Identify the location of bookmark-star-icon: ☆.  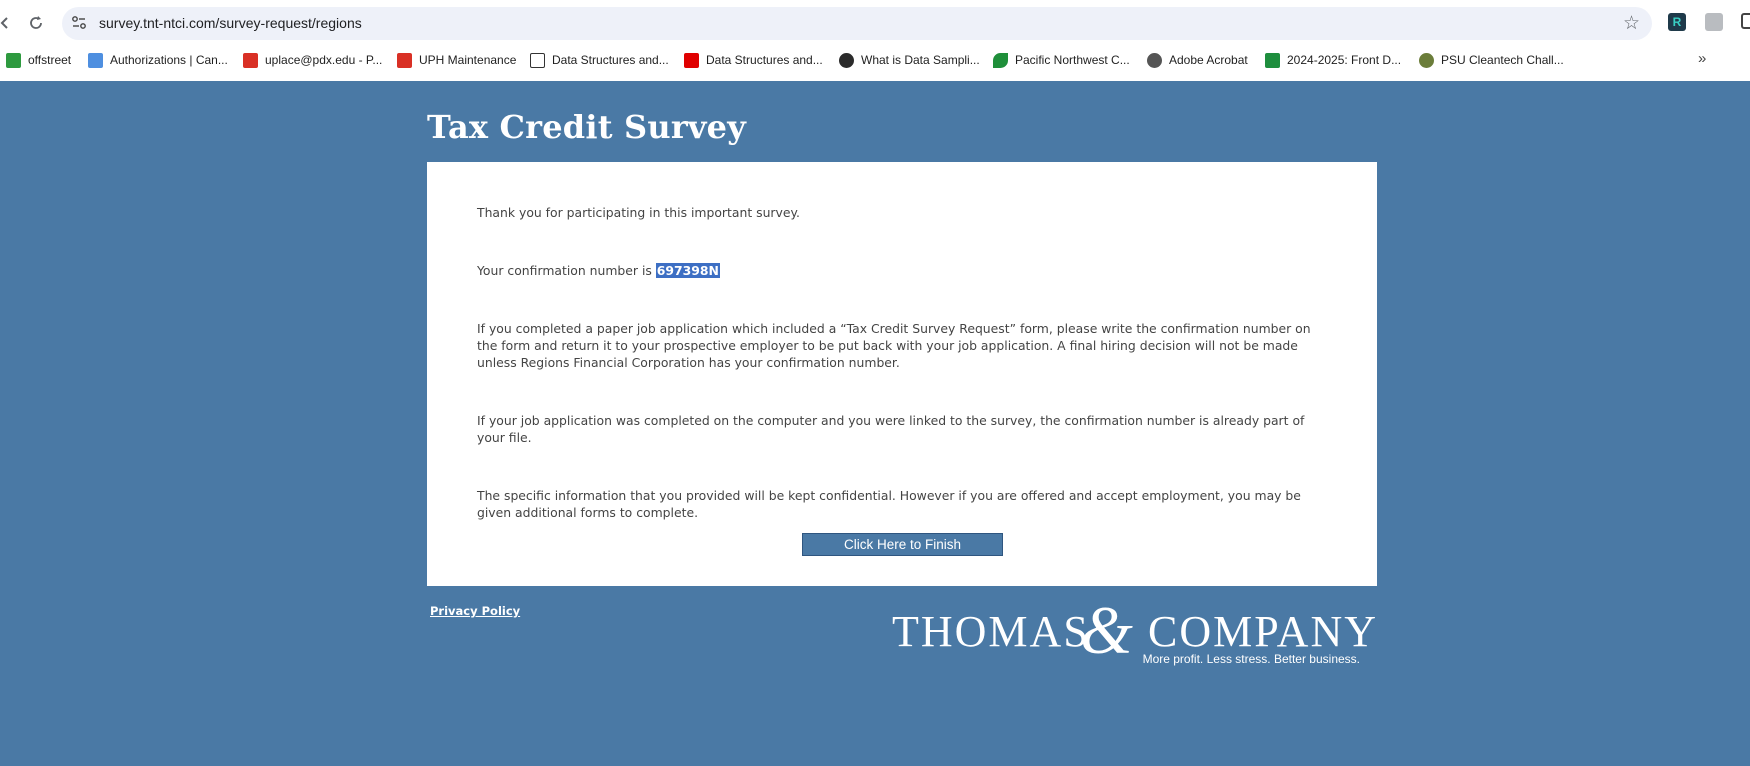
(1631, 23).